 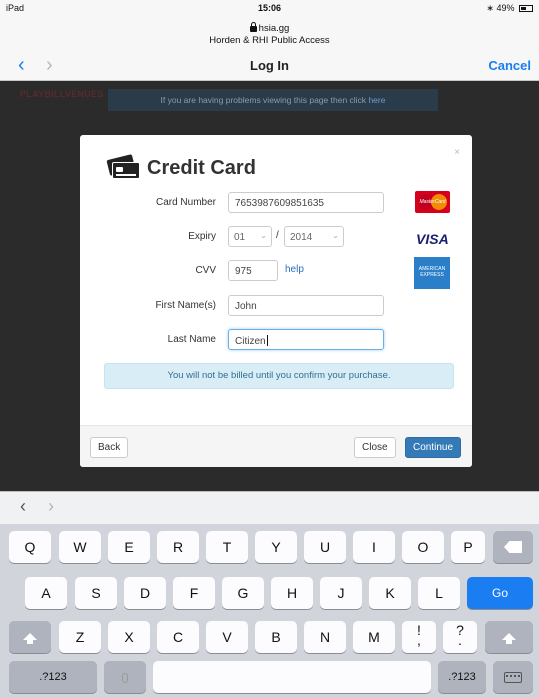 I want to click on mastercard-logo-icon: MasterCard, so click(x=432, y=202).